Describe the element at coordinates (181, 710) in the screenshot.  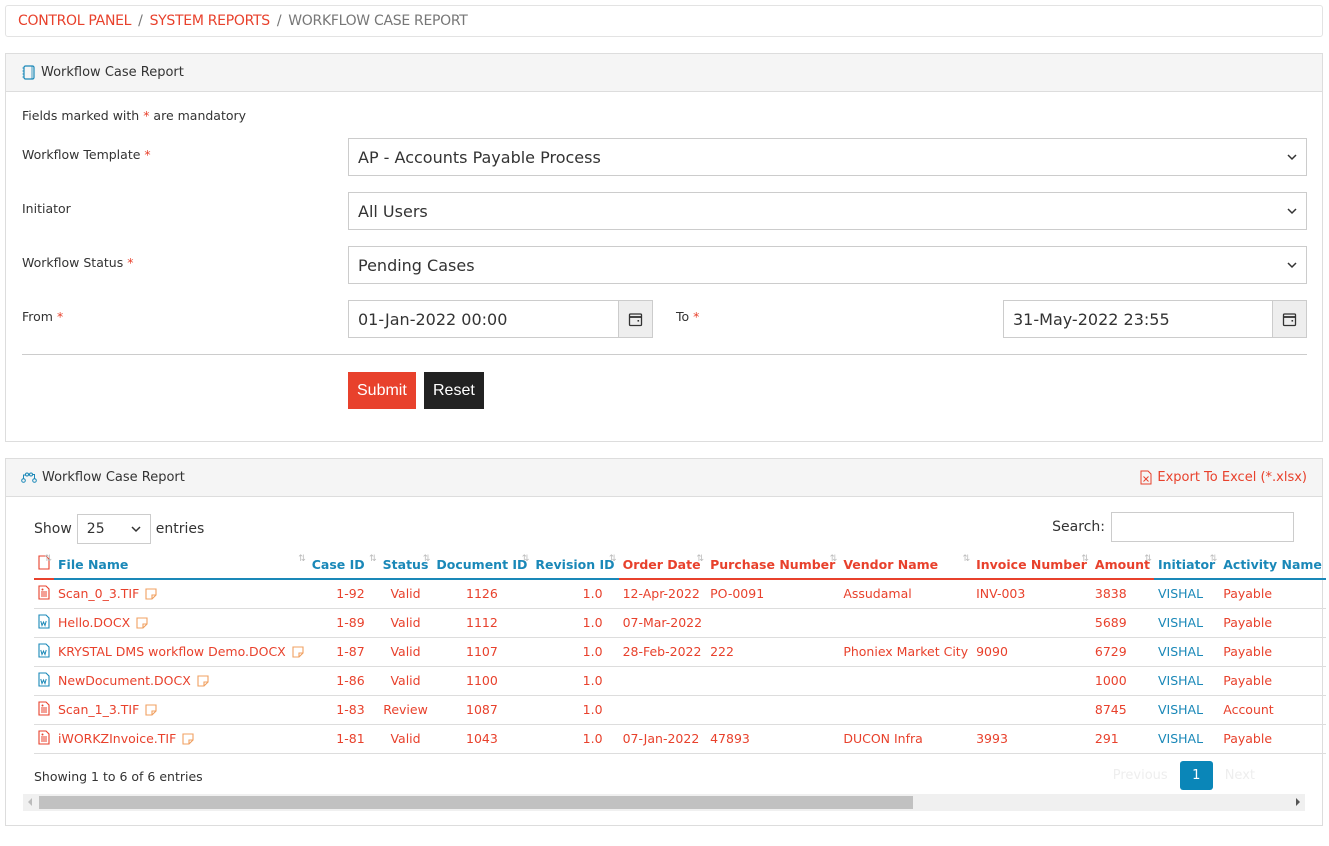
I see `file-name-cell: Scan_1_3.TIF` at that location.